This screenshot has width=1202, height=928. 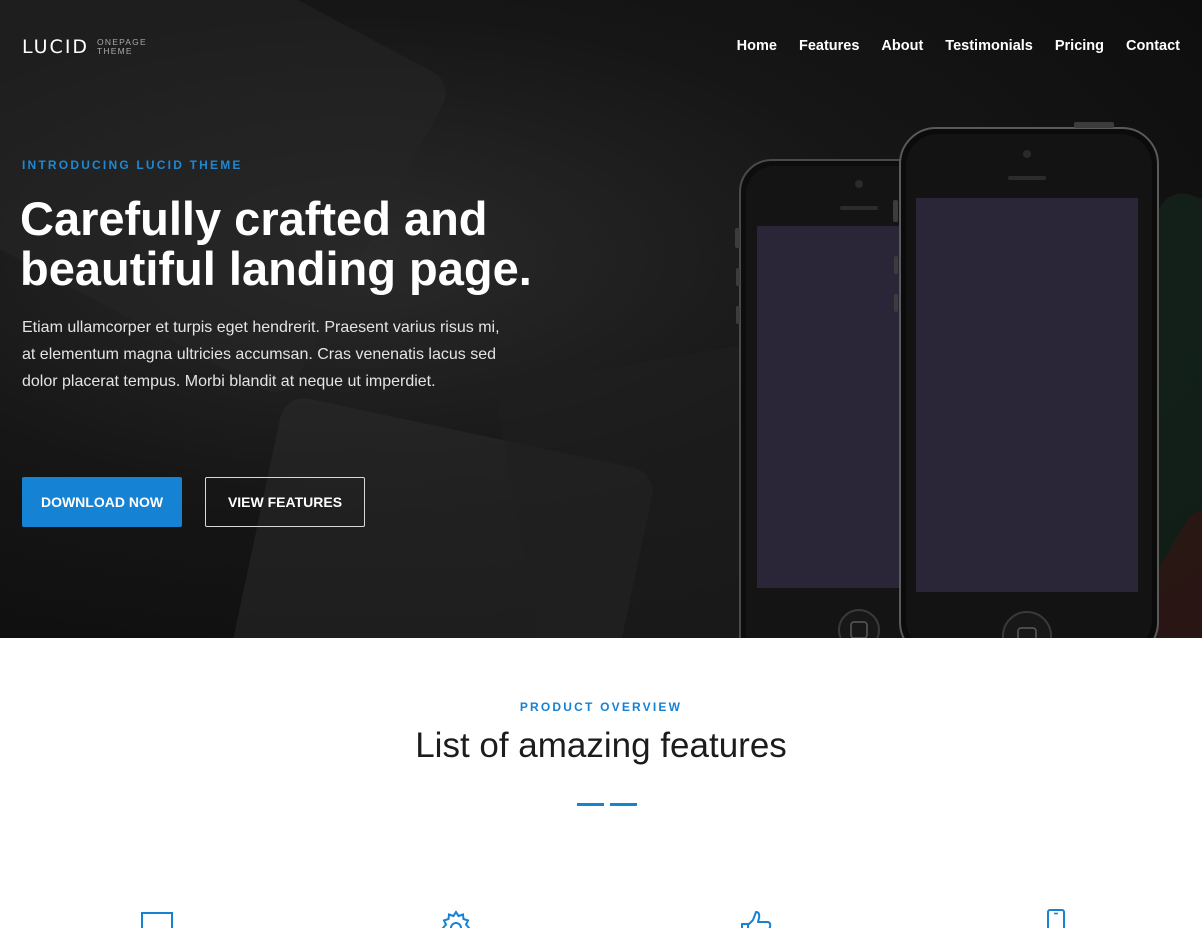 What do you see at coordinates (601, 707) in the screenshot?
I see `features-eyebrow: PRODUCT OVERVIEW` at bounding box center [601, 707].